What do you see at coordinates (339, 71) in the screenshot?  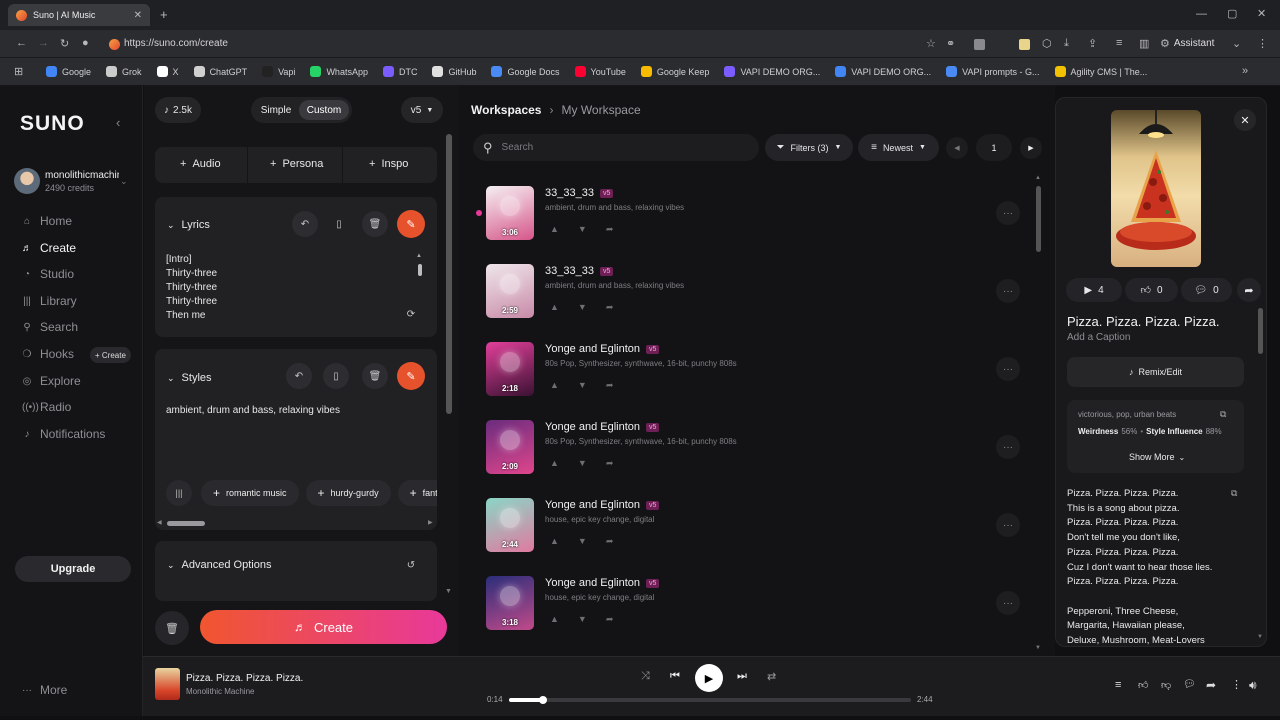 I see `bookmark-item: WhatsApp` at bounding box center [339, 71].